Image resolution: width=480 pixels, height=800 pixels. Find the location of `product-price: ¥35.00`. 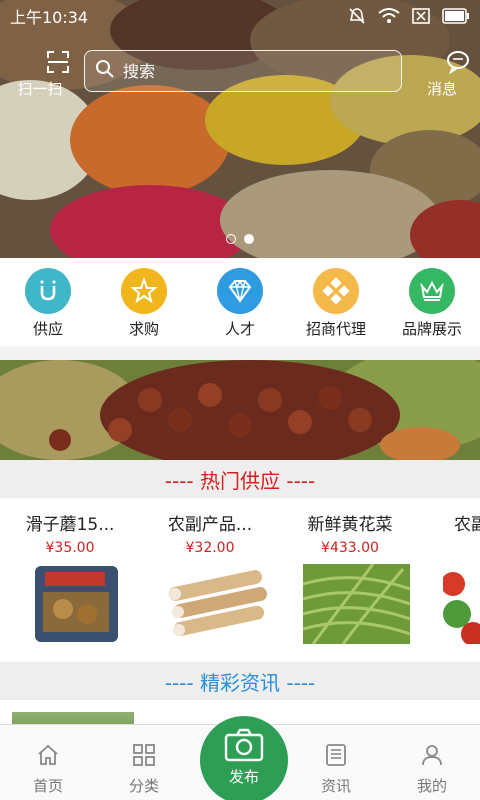

product-price: ¥35.00 is located at coordinates (70, 548).